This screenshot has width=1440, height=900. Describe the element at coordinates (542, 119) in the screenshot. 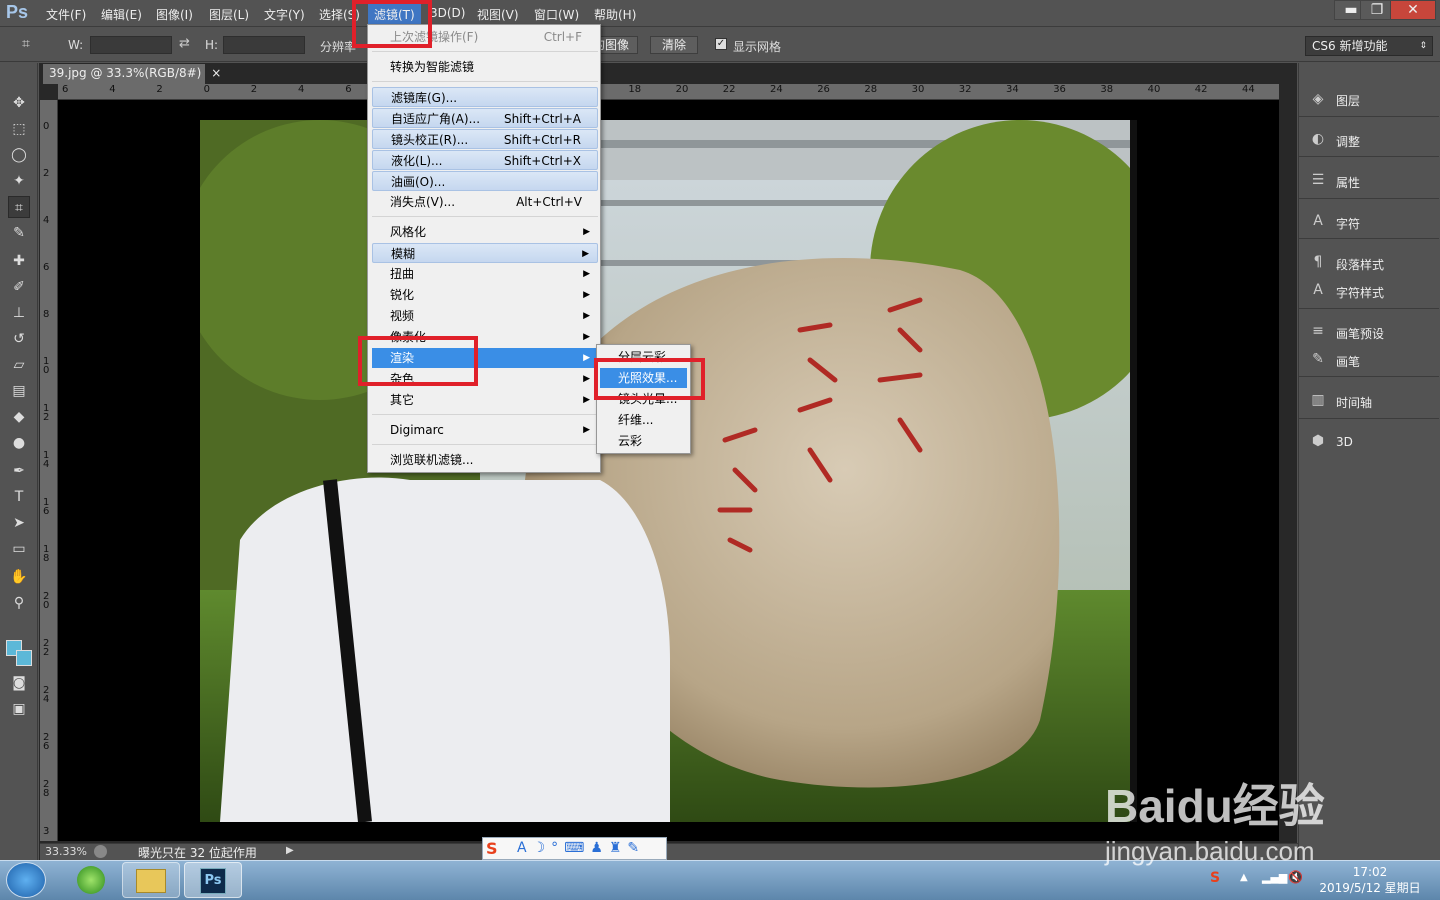

I see `menu-item-shortcut: Shift+Ctrl+A` at that location.